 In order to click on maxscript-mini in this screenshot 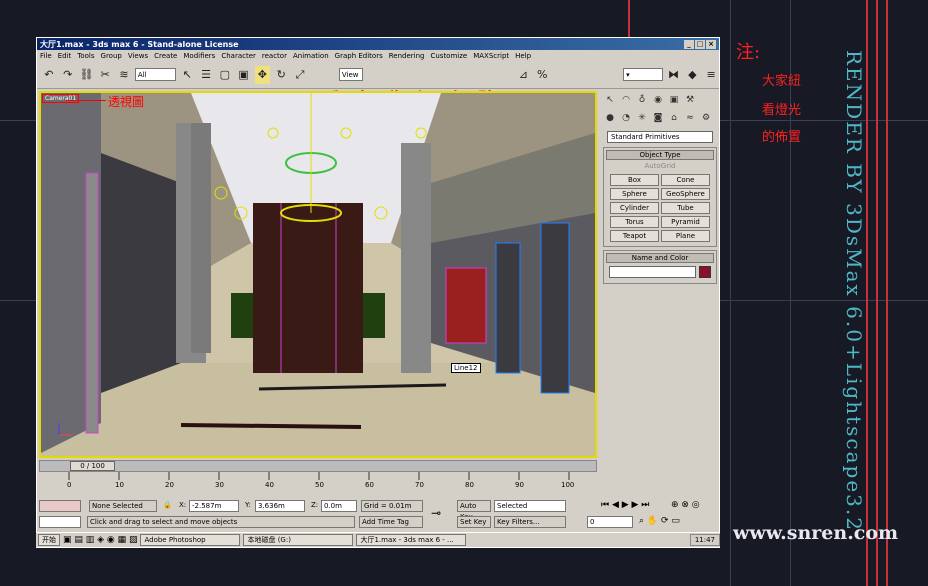, I will do `click(60, 522)`.